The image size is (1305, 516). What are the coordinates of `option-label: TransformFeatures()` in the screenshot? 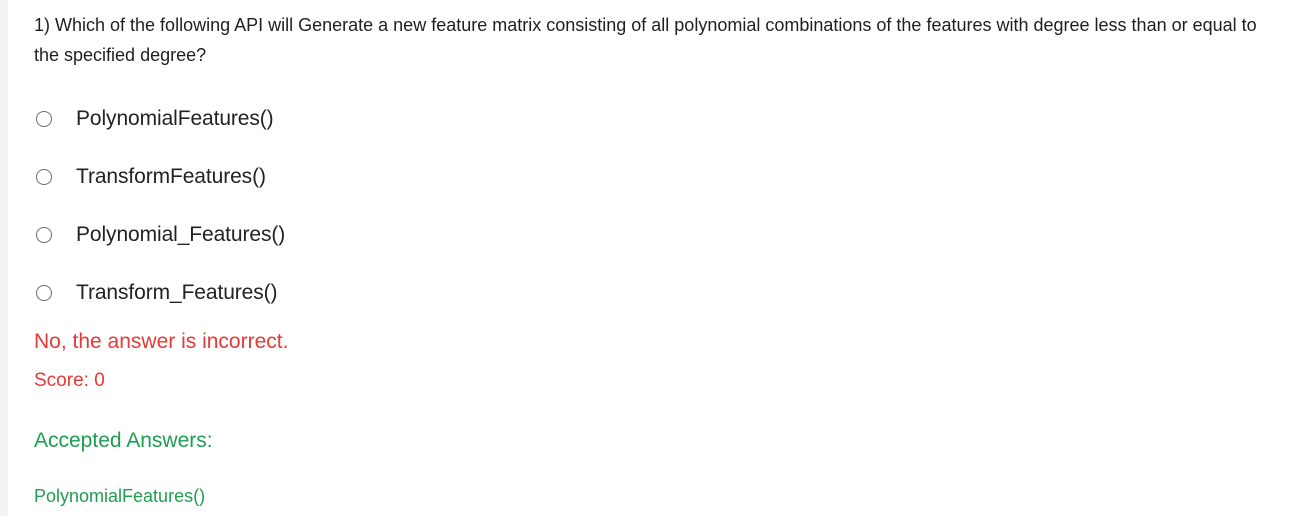 It's located at (171, 176).